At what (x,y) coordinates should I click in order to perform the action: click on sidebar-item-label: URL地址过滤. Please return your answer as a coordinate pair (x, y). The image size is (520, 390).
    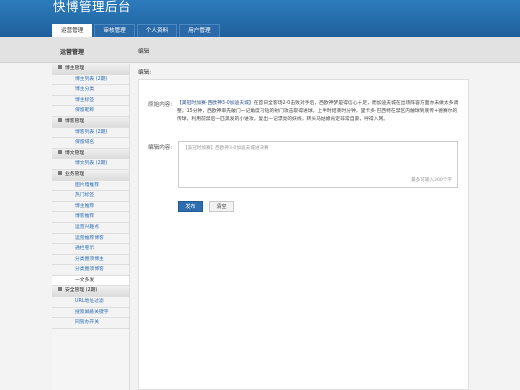
    Looking at the image, I should click on (89, 302).